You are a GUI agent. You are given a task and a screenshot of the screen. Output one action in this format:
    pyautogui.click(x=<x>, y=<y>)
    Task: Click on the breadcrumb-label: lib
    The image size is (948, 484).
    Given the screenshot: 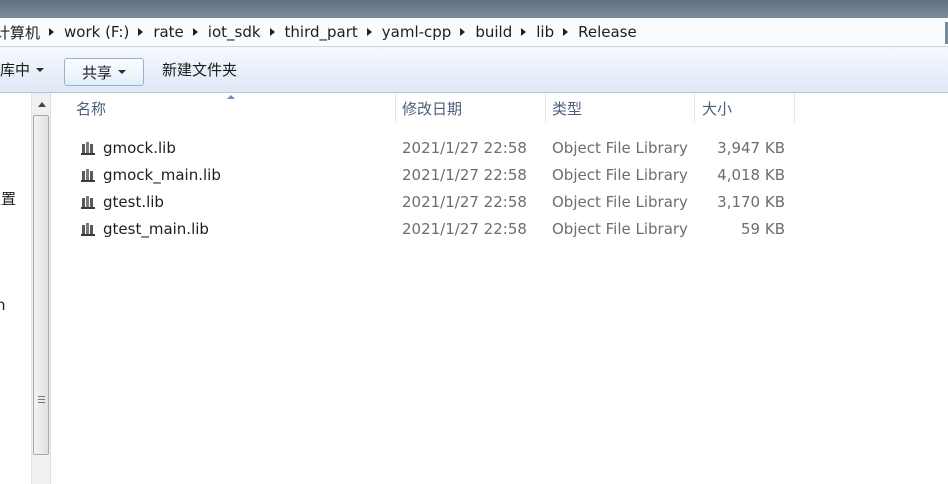 What is the action you would take?
    pyautogui.click(x=545, y=32)
    